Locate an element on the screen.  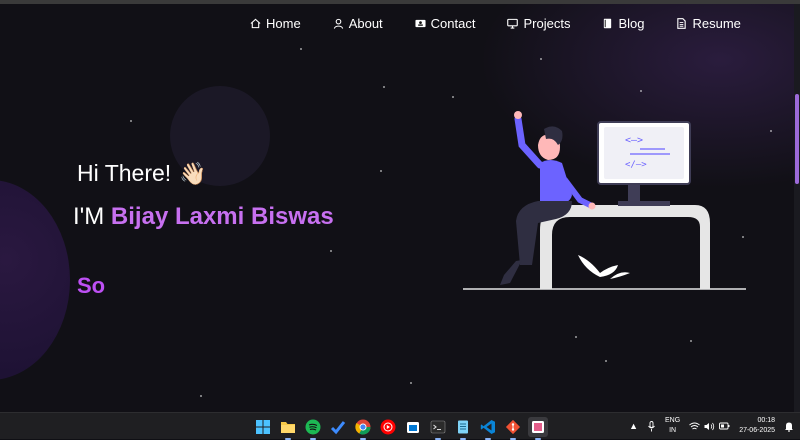
windows-start-icon is located at coordinates (263, 427).